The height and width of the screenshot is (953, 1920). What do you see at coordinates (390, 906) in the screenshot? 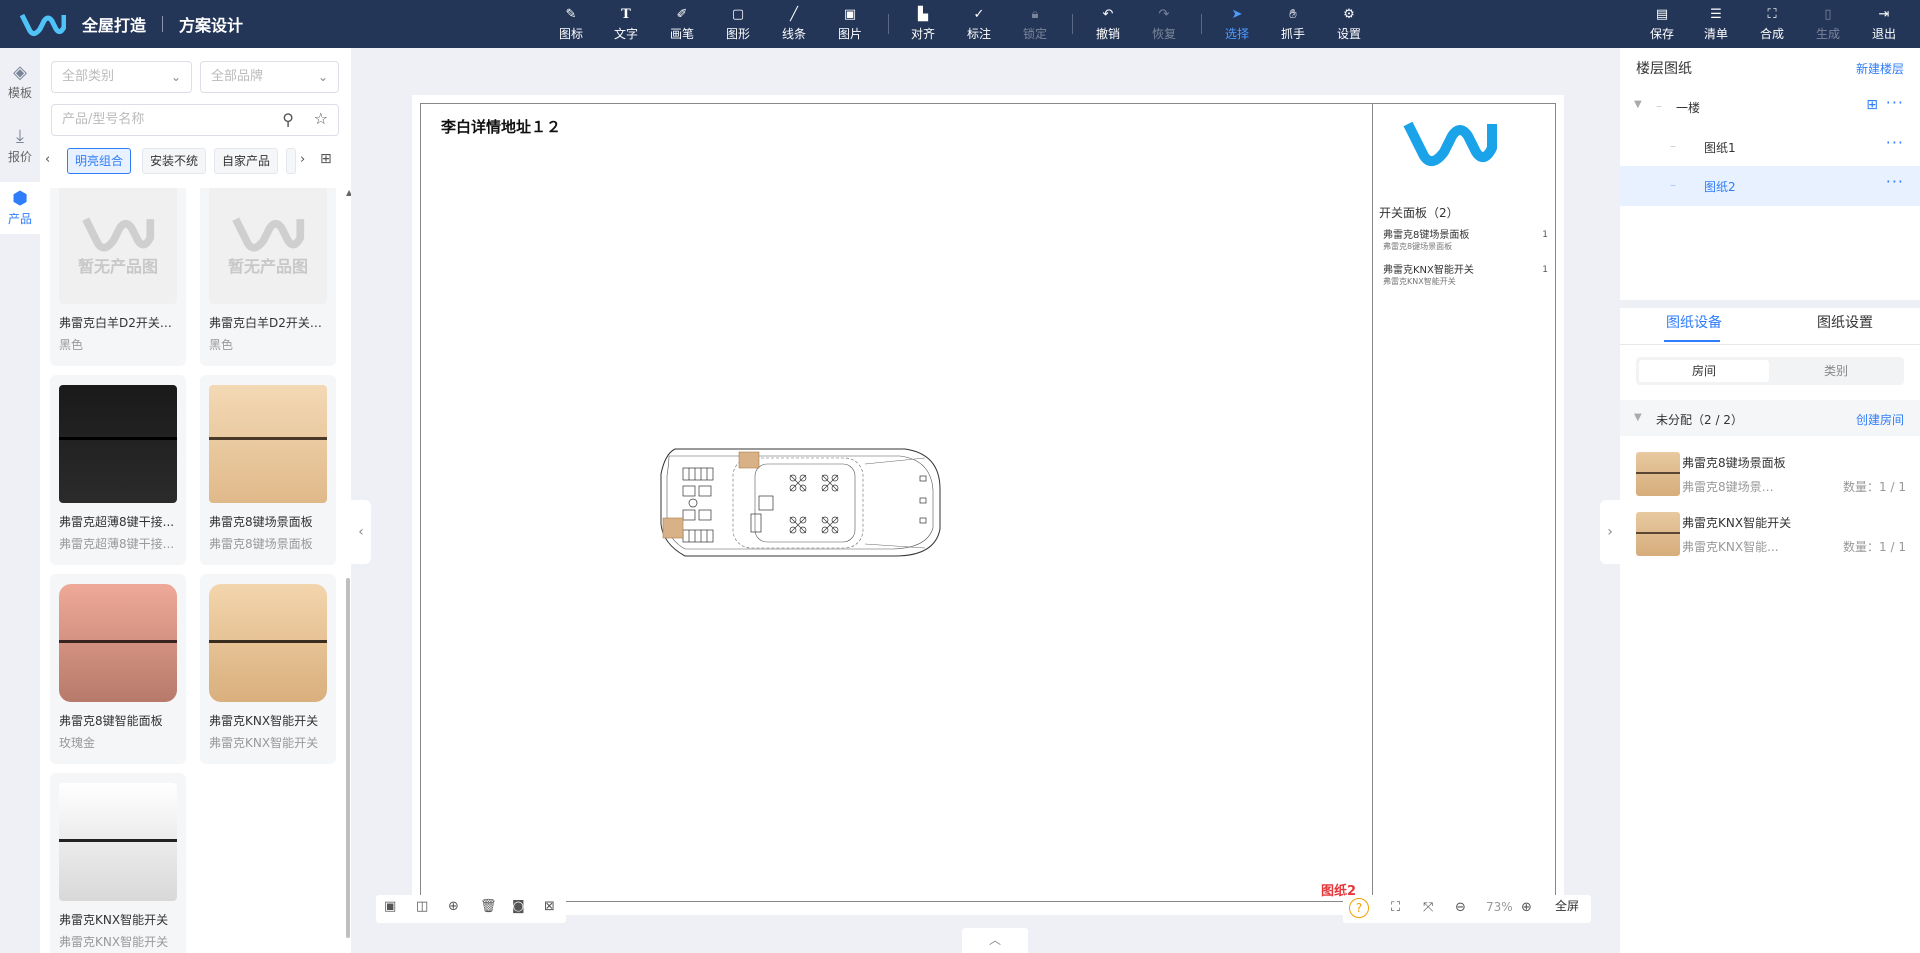
I see `bring-front-icon: ▣` at bounding box center [390, 906].